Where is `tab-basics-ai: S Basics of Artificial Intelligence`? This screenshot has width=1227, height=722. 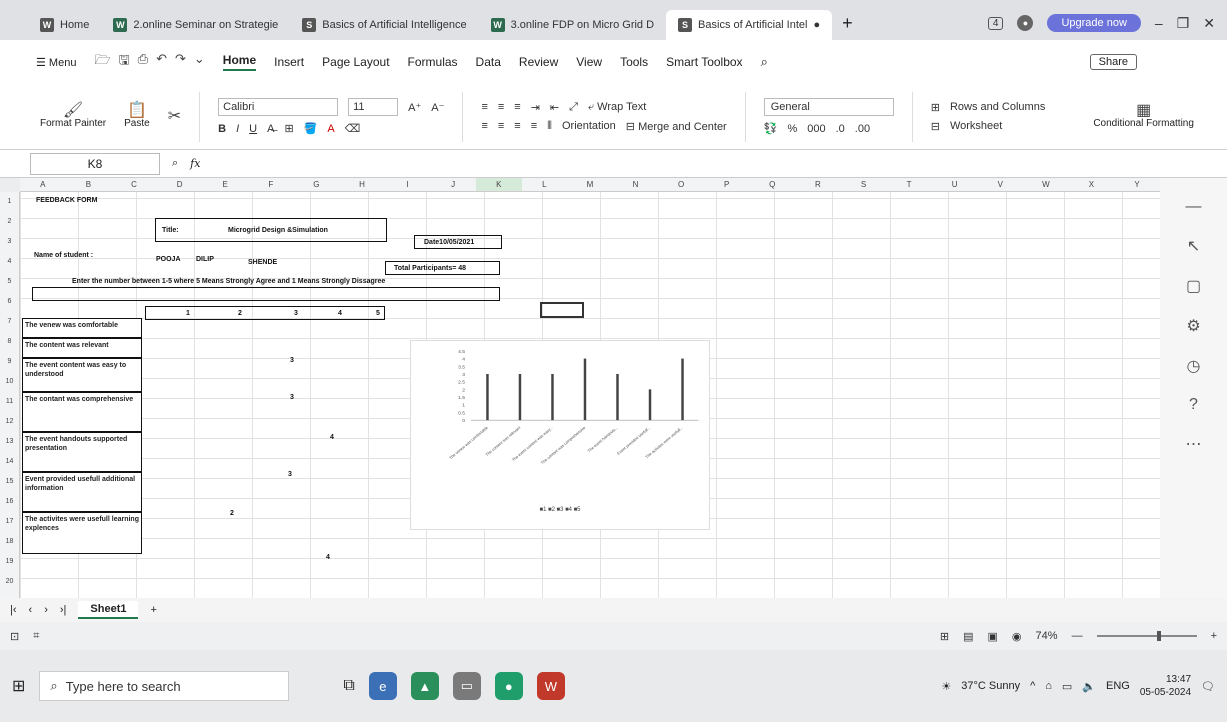
tab-basics-ai: S Basics of Artificial Intelligence is located at coordinates (384, 25).